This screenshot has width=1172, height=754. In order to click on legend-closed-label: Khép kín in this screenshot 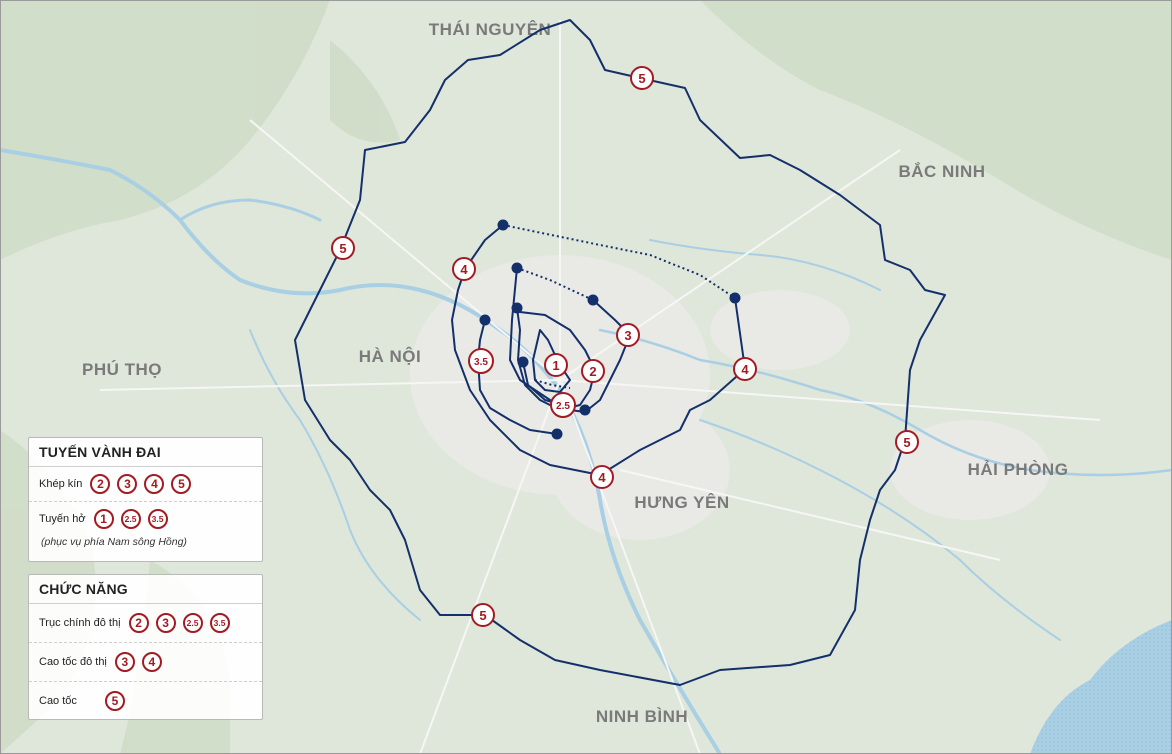, I will do `click(61, 484)`.